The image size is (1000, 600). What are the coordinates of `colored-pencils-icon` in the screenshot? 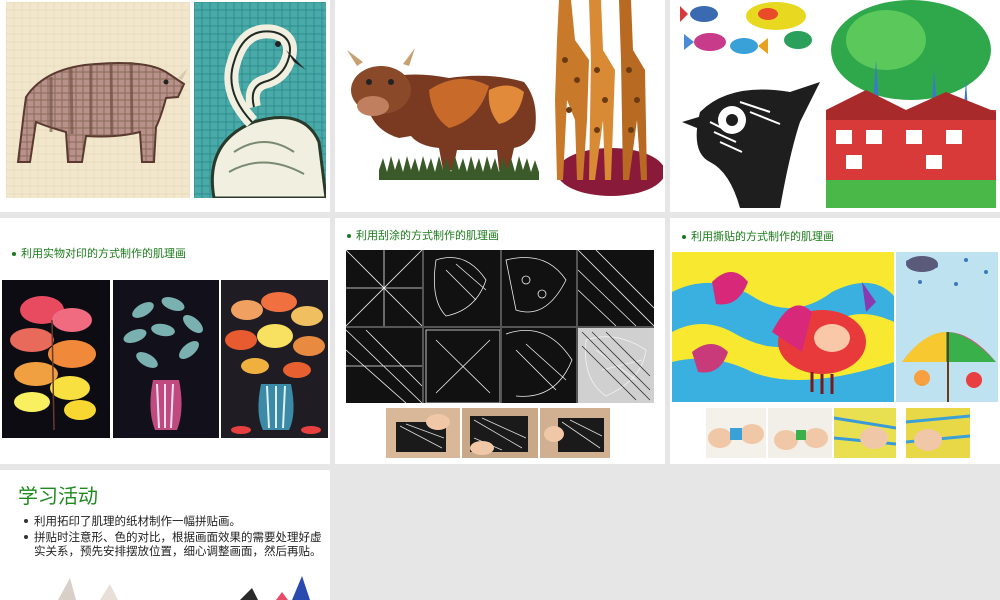 It's located at (185, 587).